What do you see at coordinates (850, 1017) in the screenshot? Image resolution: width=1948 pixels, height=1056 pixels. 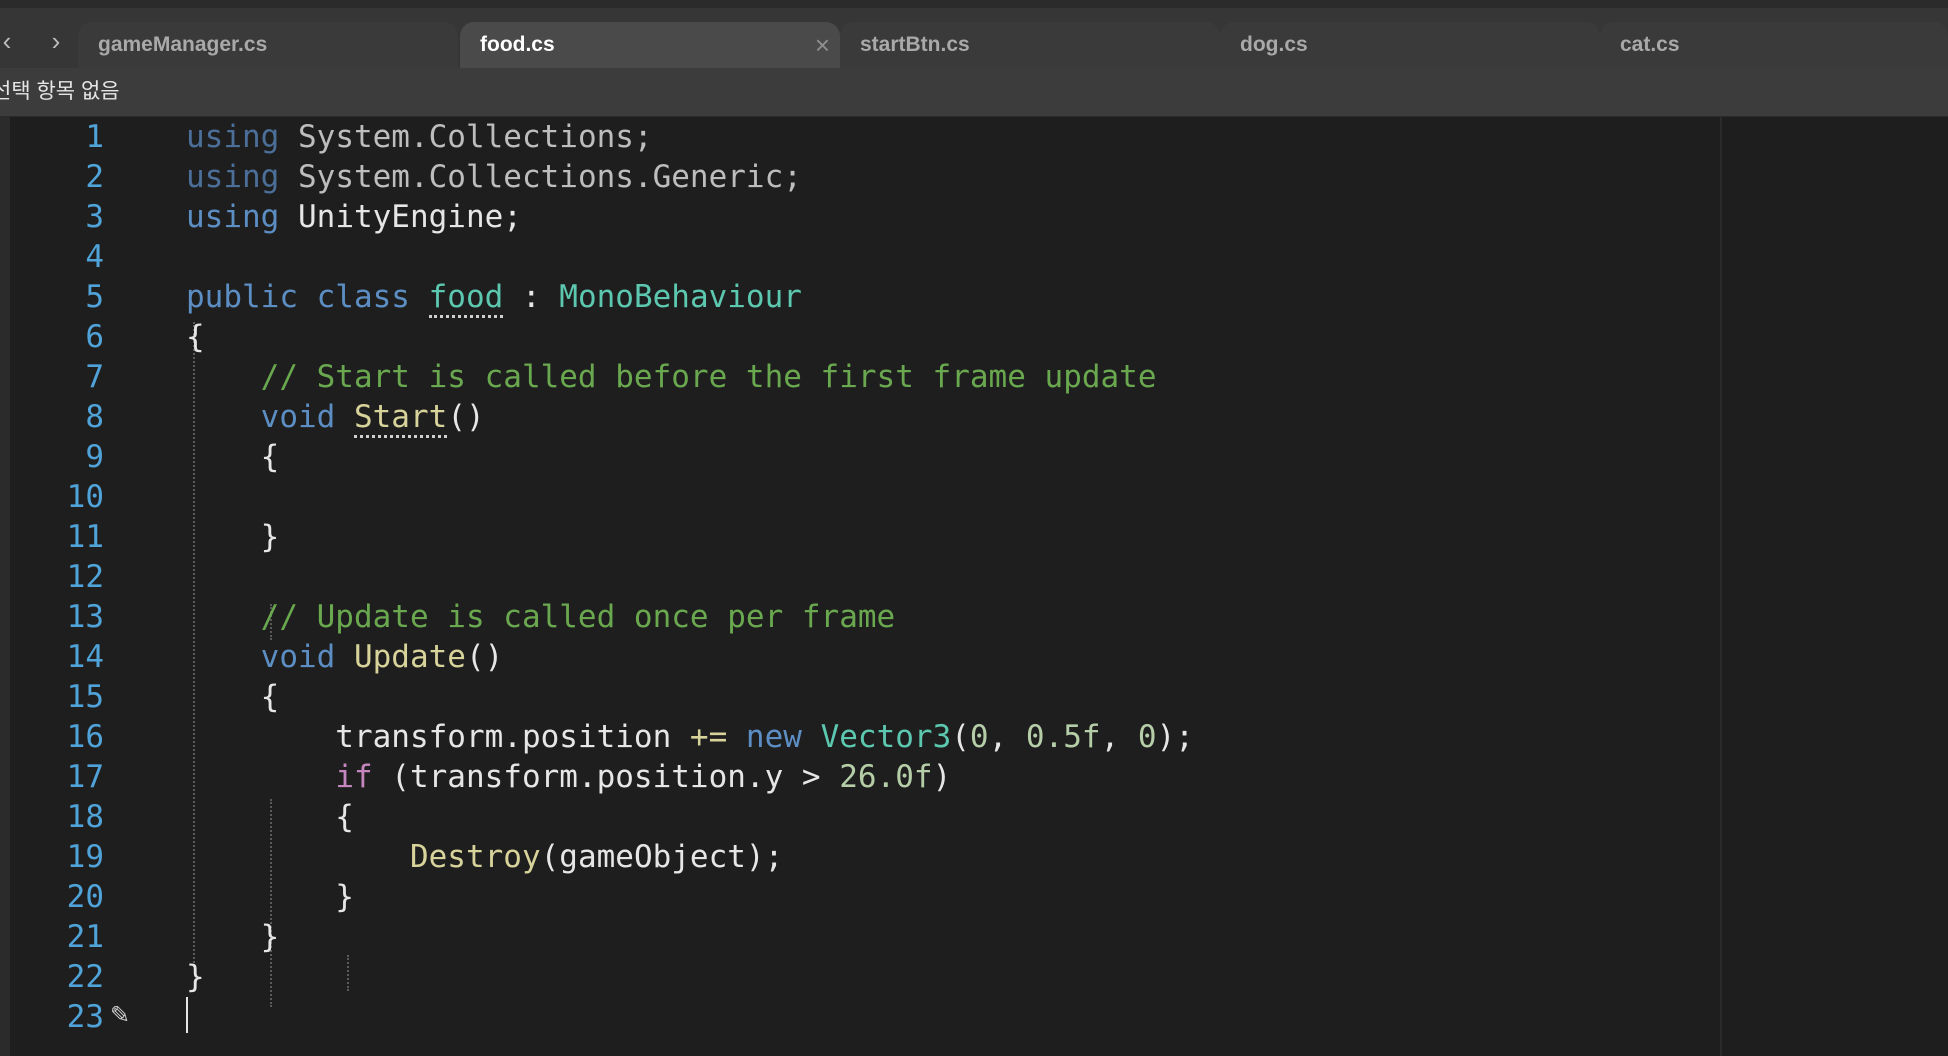 I see `code-line: 23 ✎` at bounding box center [850, 1017].